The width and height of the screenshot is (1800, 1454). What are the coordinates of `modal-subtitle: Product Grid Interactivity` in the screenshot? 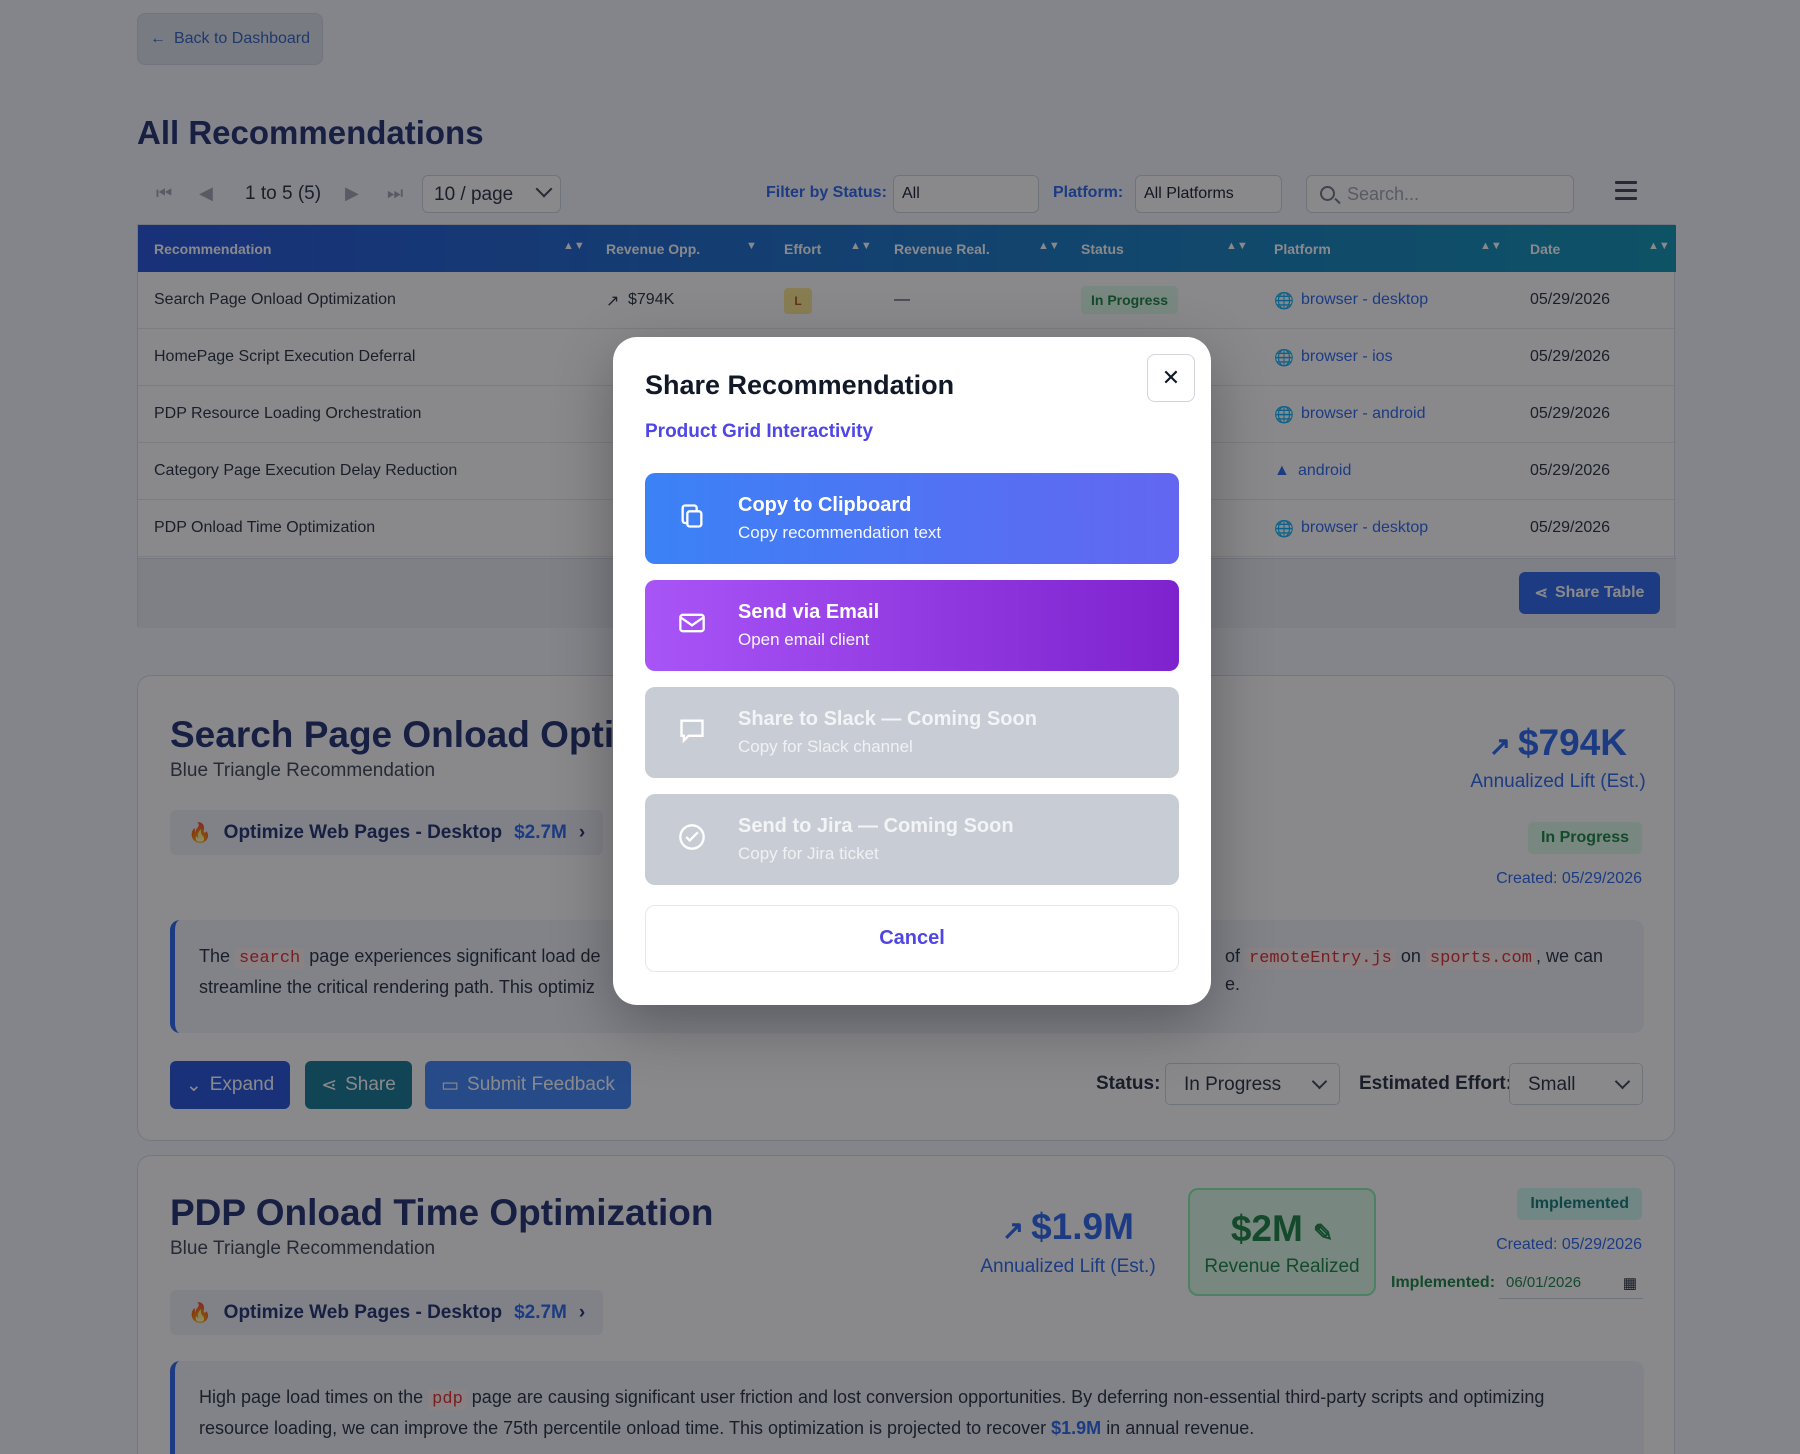 It's located at (759, 431).